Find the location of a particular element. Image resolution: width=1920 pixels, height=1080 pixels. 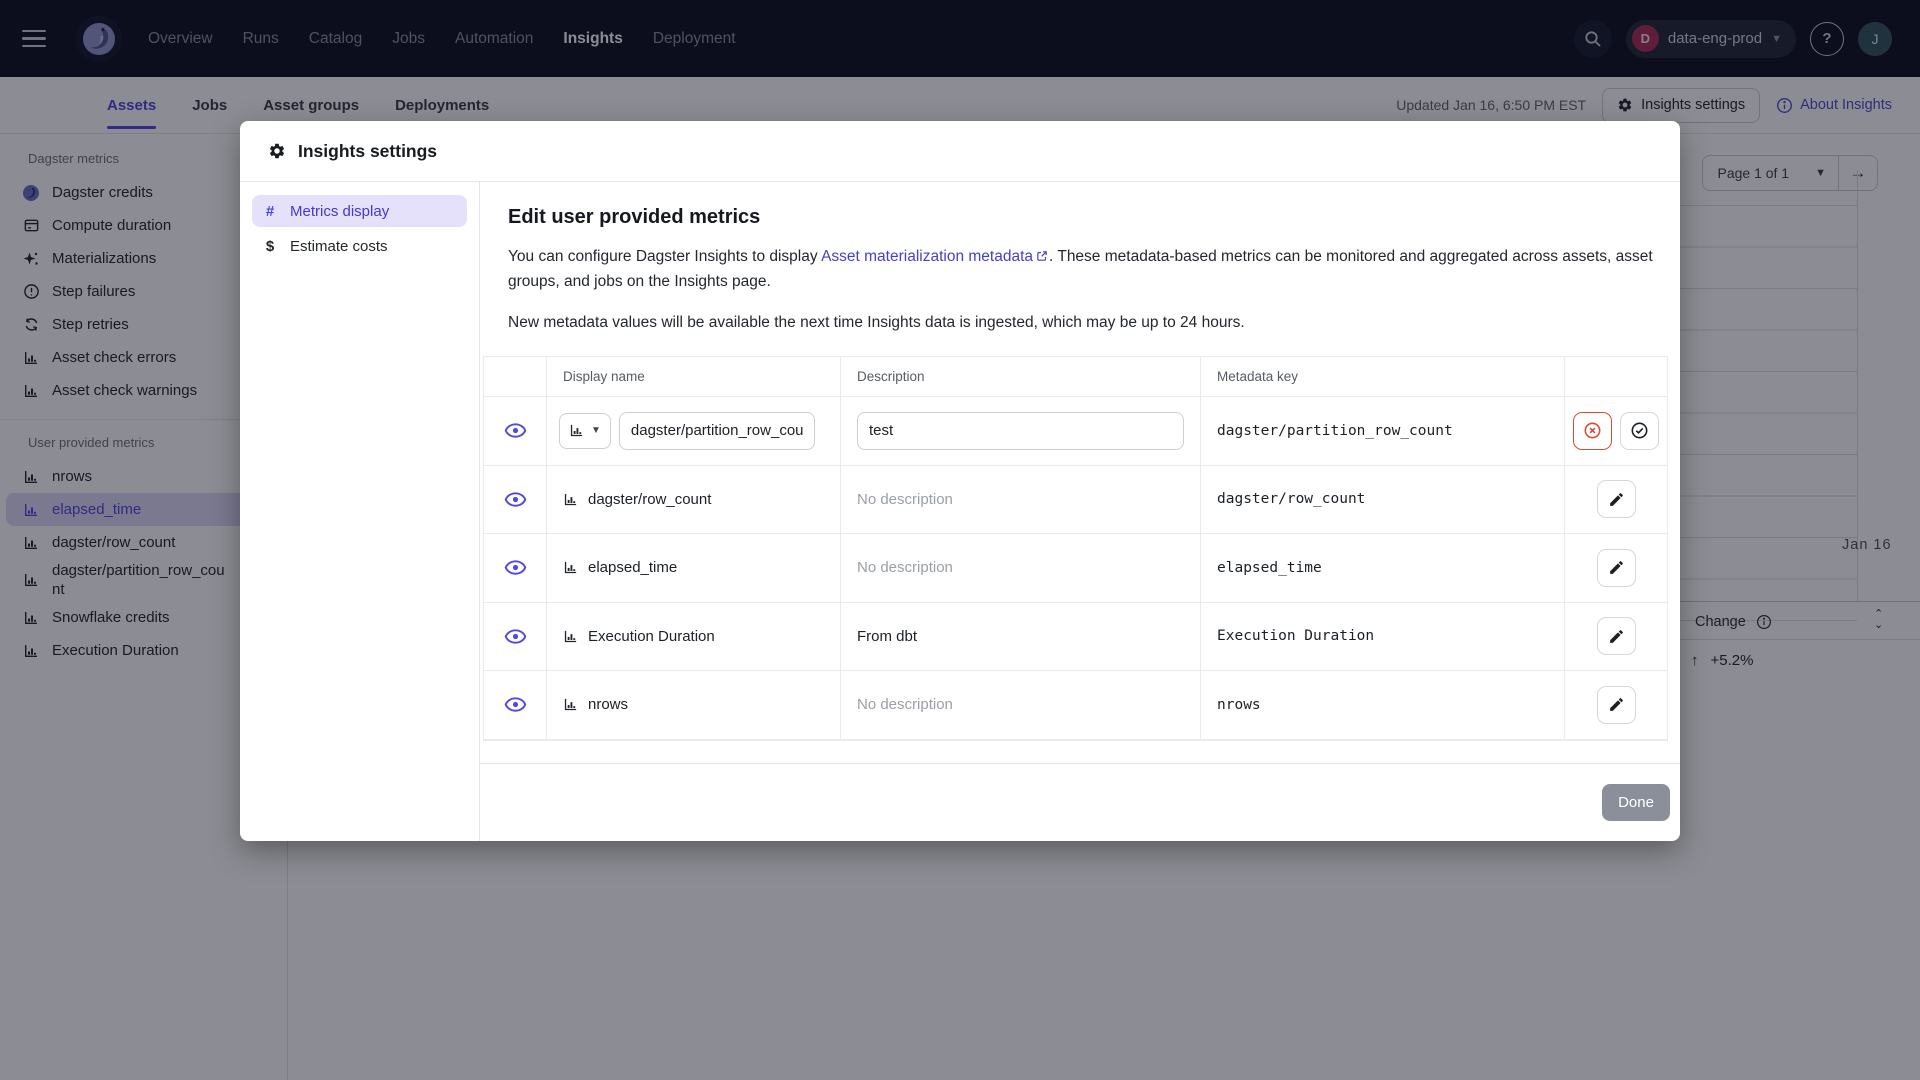

table-row-display-name-cell: elapsed_time is located at coordinates (694, 568).